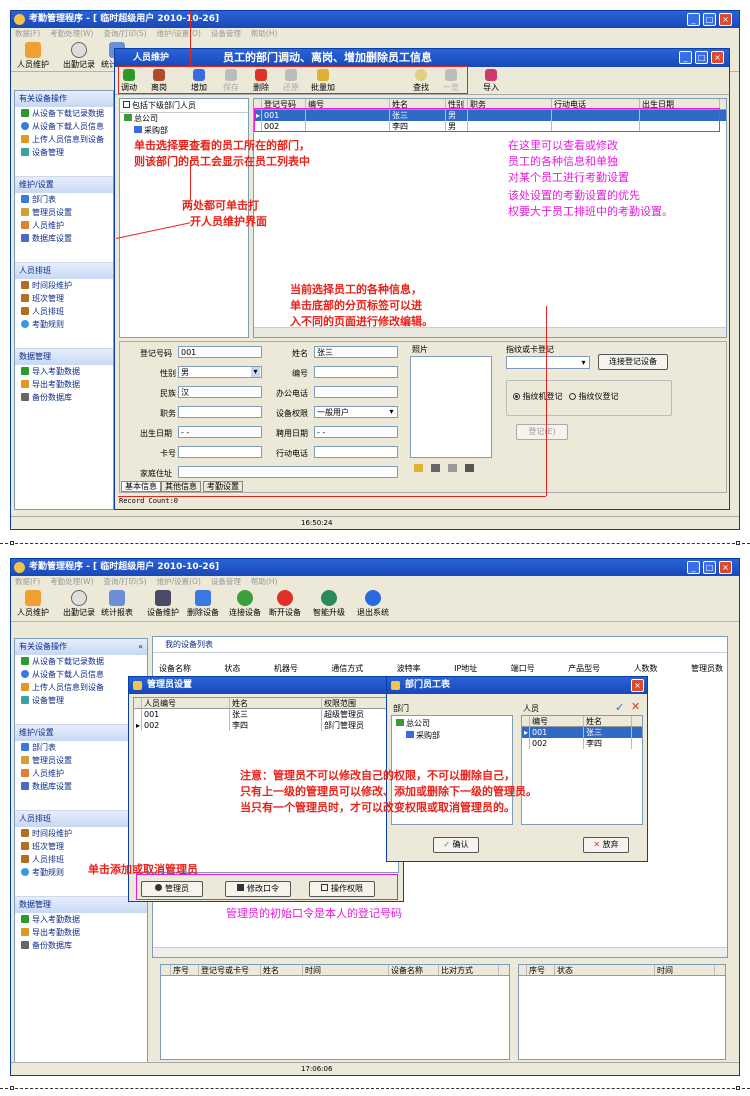 The height and width of the screenshot is (1096, 750). What do you see at coordinates (64, 185) in the screenshot?
I see `sidebar-group-maint: 维护/设置` at bounding box center [64, 185].